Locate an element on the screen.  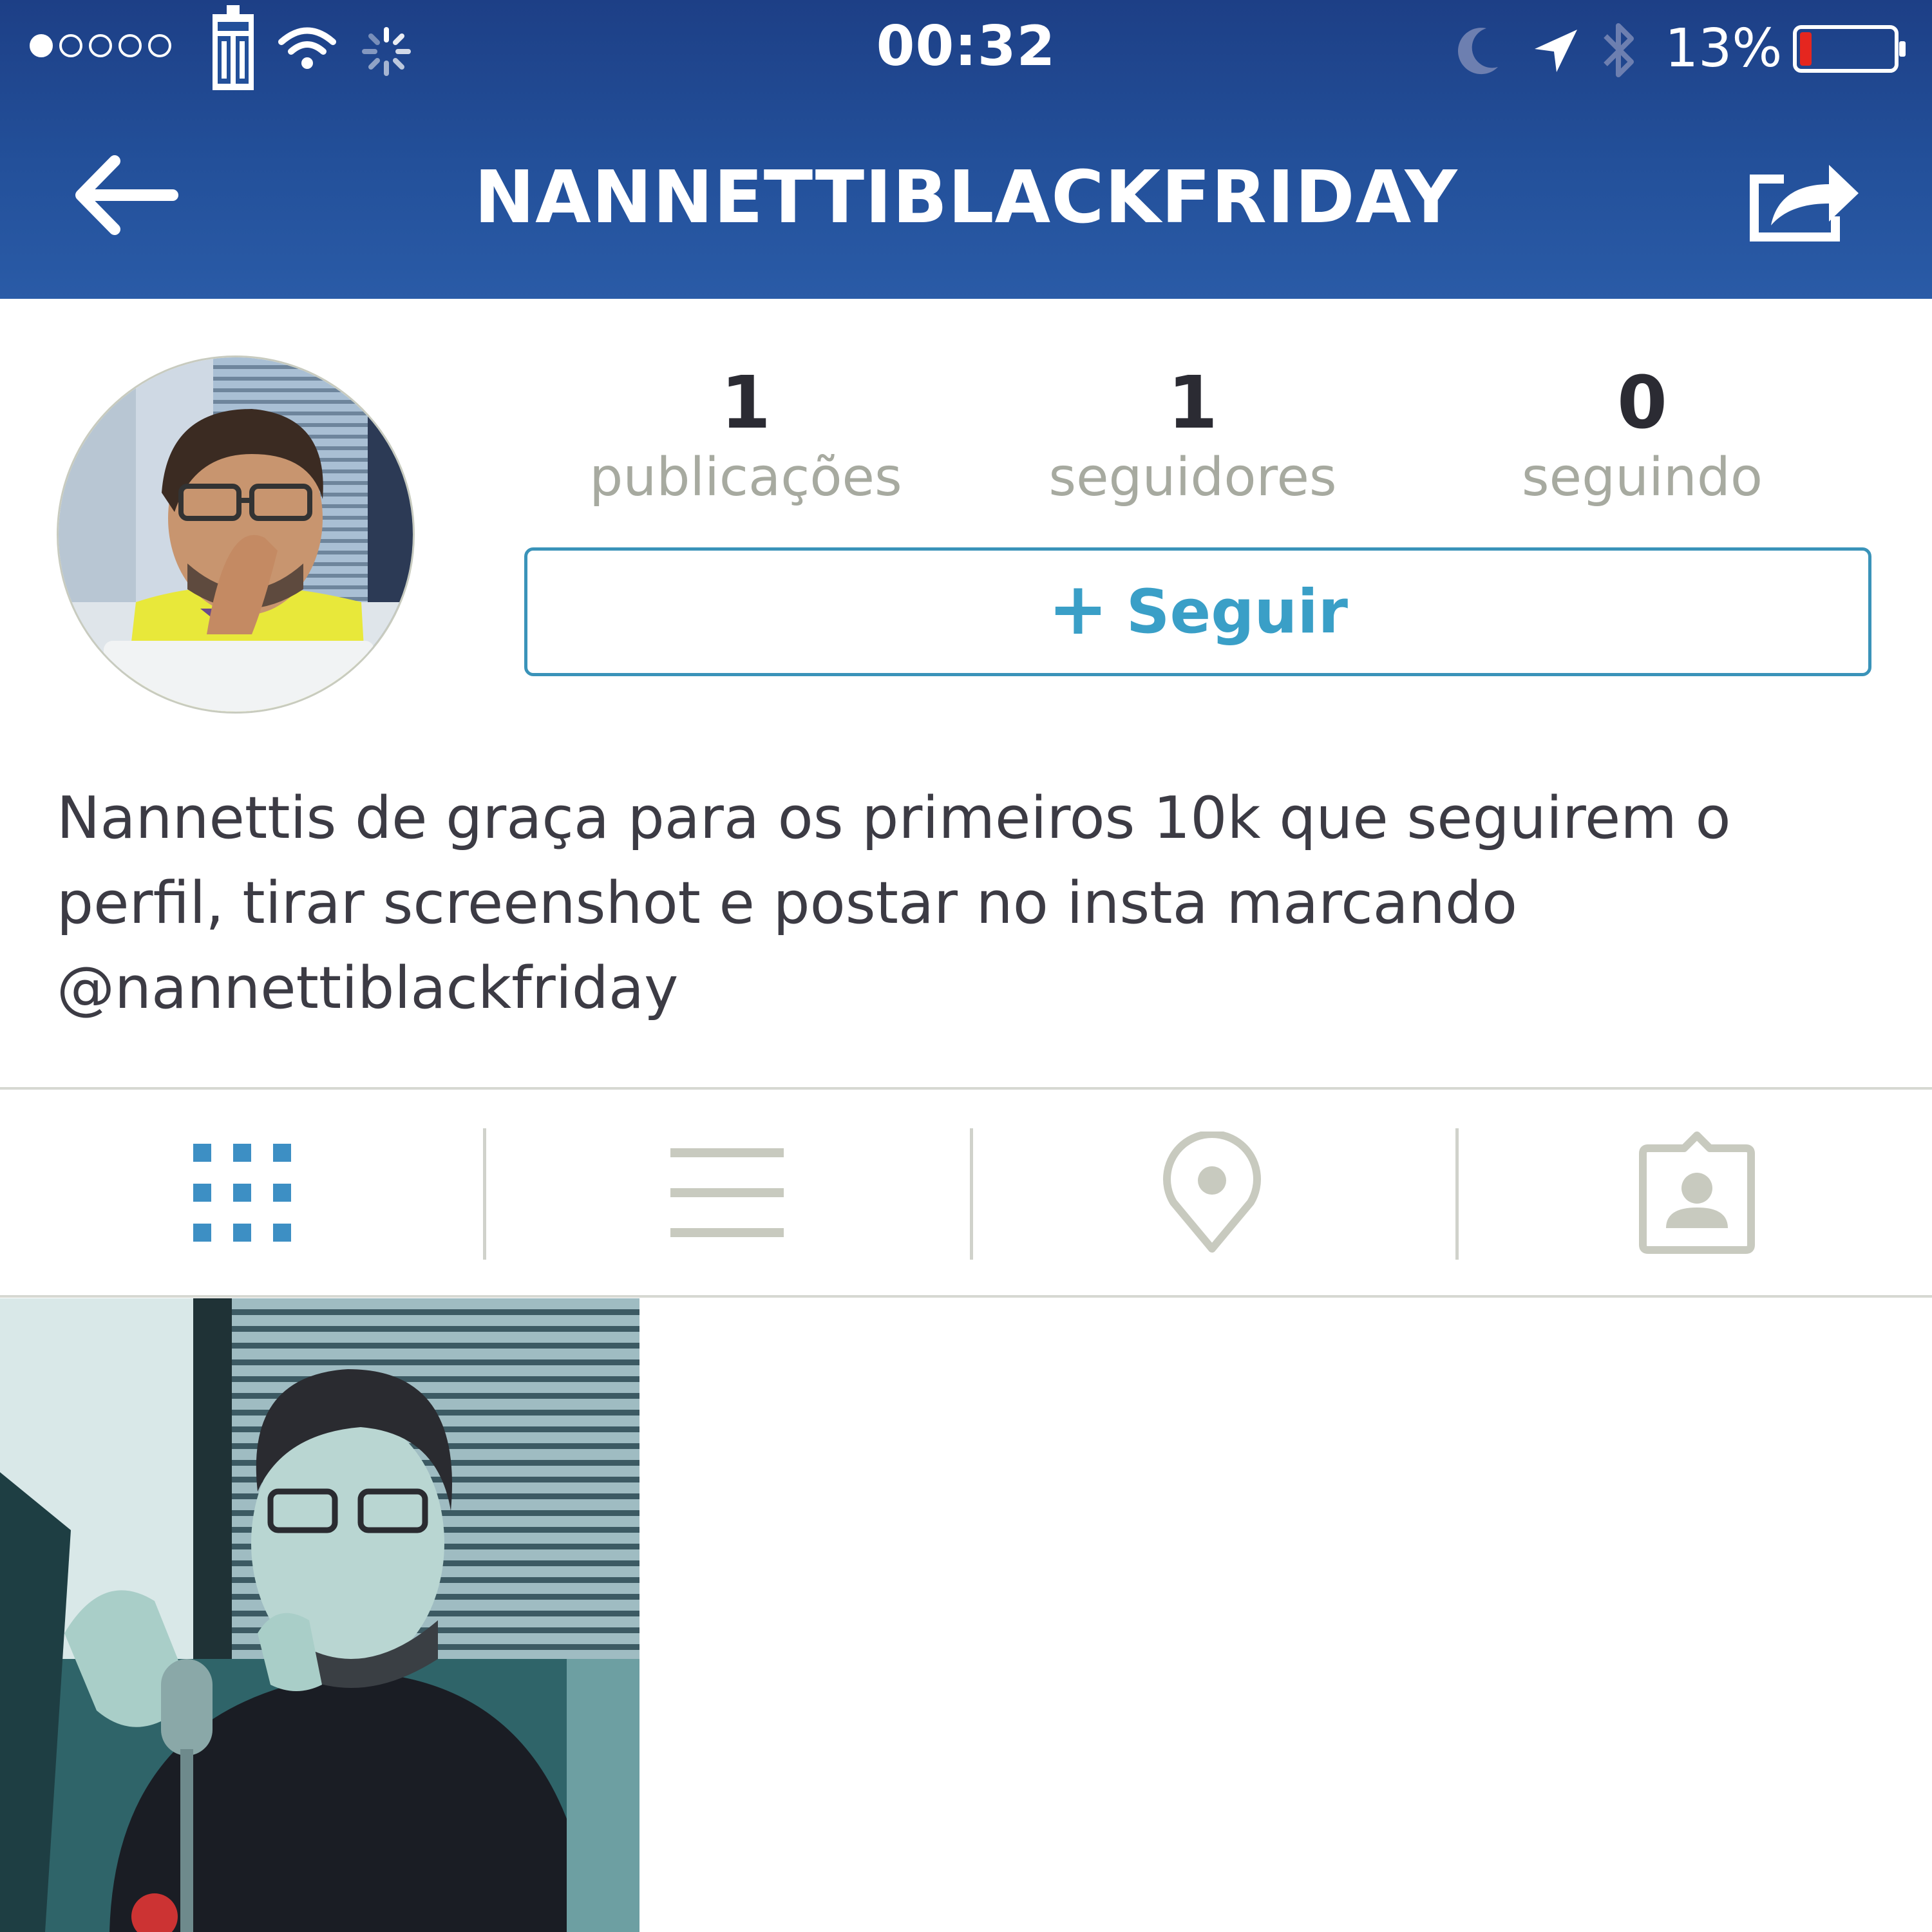
navigation-bar: NANNETTIBLACKFRIDAY is located at coordinates (966, 198).